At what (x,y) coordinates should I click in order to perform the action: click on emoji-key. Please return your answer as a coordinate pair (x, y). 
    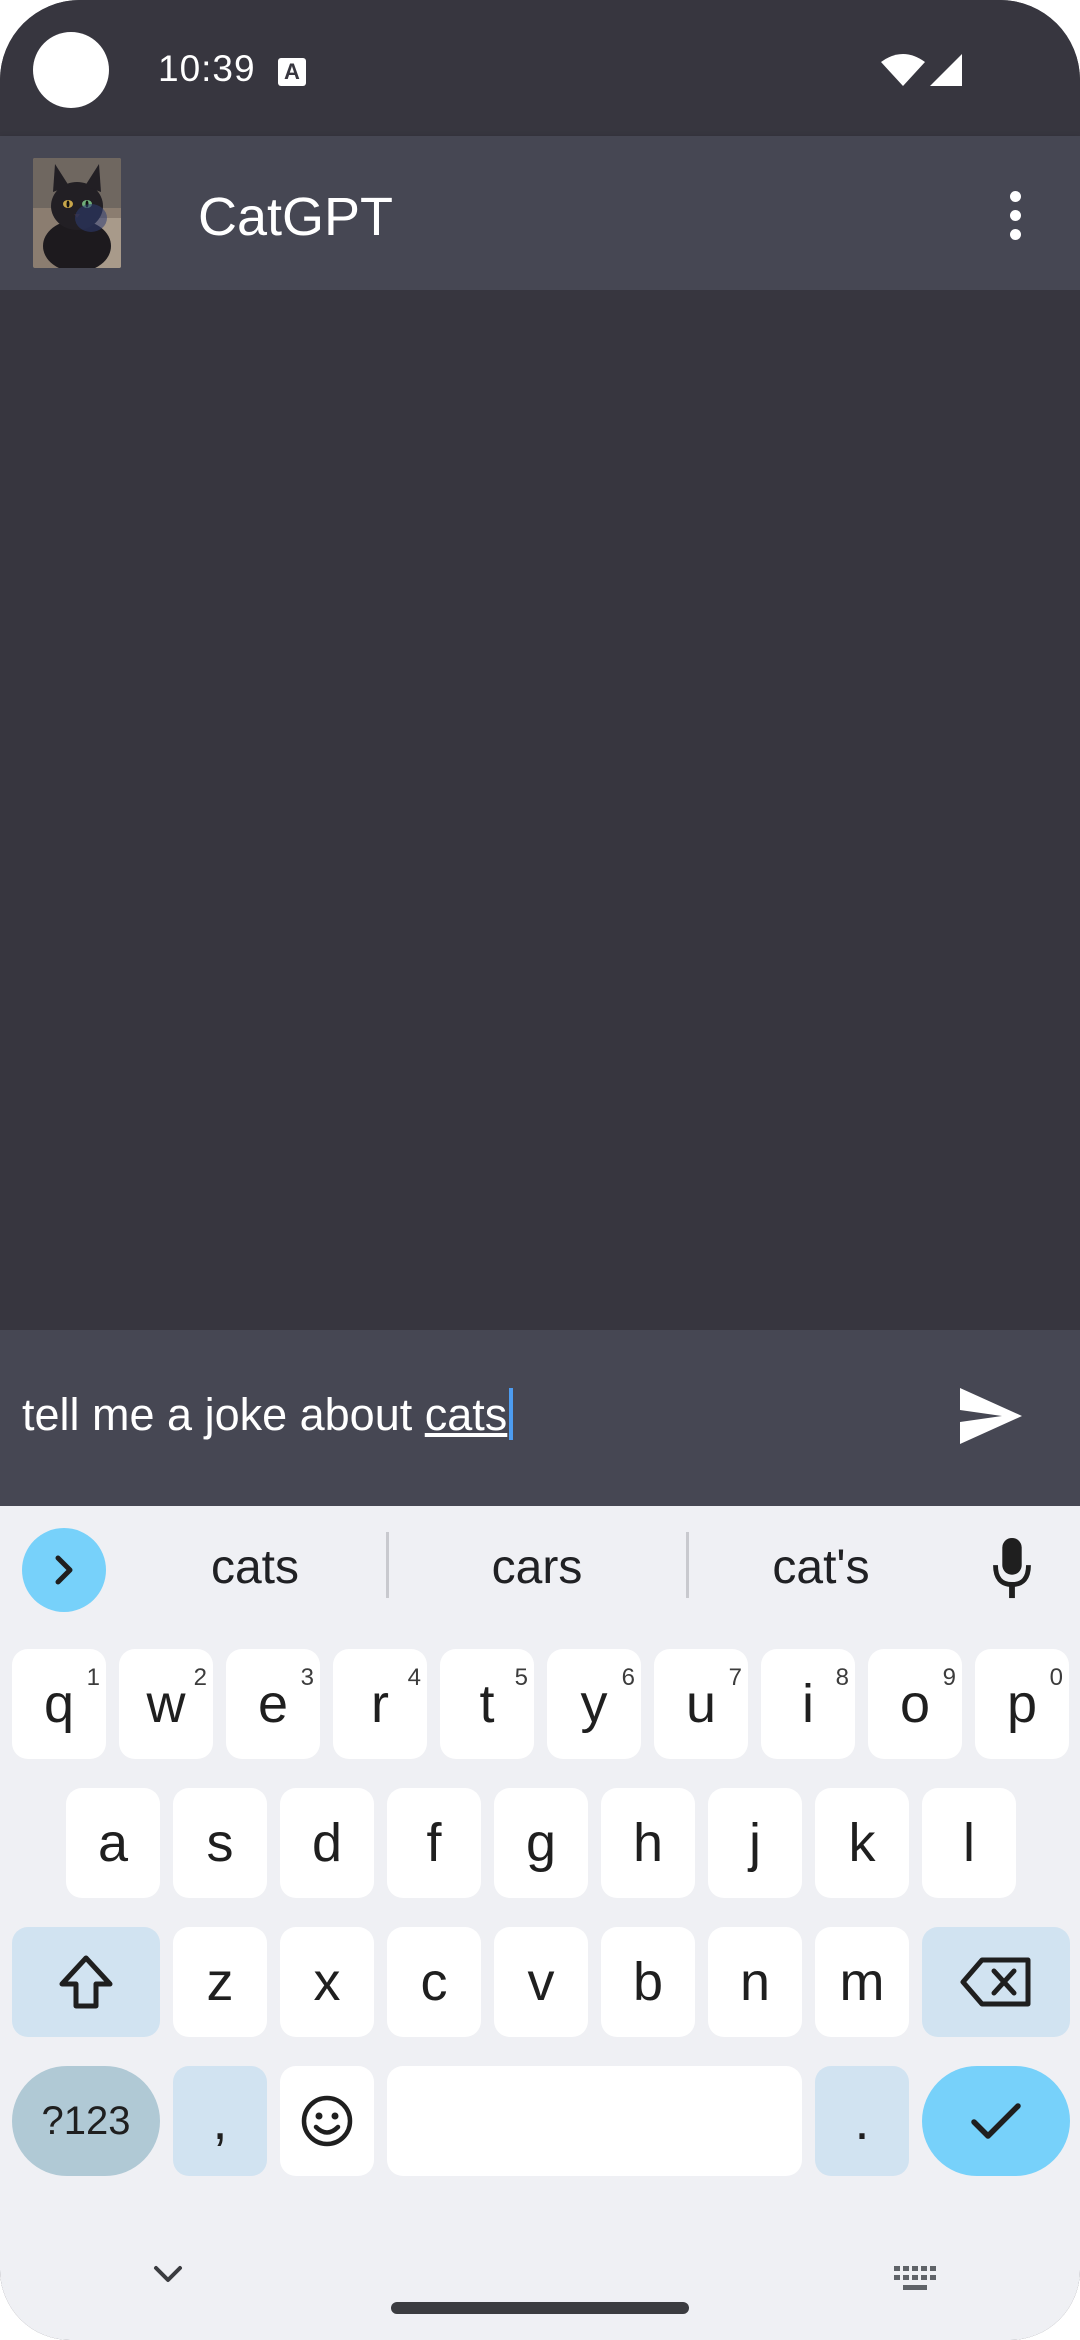
    Looking at the image, I should click on (327, 2121).